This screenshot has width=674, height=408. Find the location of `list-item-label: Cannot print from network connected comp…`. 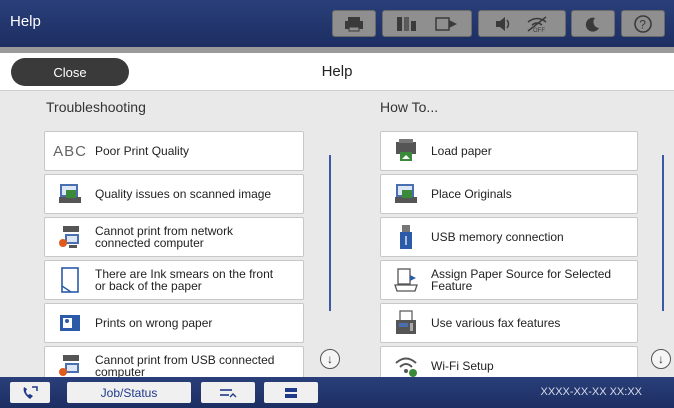

list-item-label: Cannot print from network connected comp… is located at coordinates (164, 237).